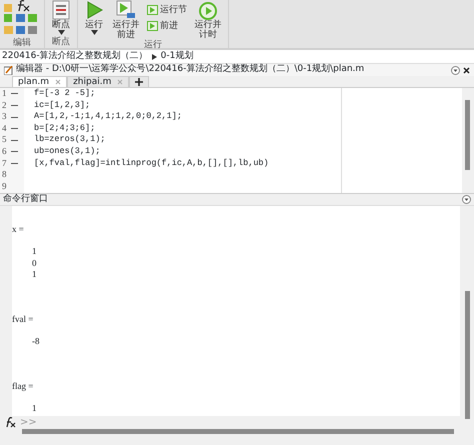  Describe the element at coordinates (108, 116) in the screenshot. I see `code-line: A=[1,2,-1;1,4,1;1,2,0;0,2,1];` at that location.